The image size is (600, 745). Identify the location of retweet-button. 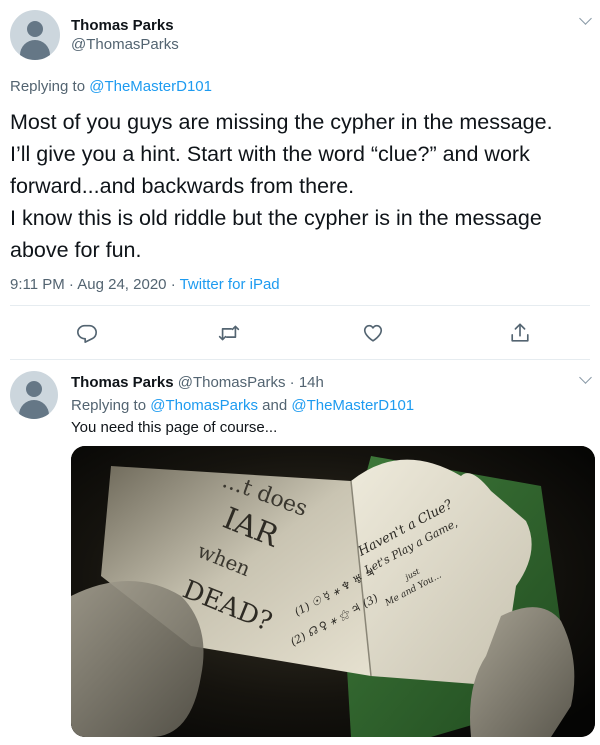
(229, 333).